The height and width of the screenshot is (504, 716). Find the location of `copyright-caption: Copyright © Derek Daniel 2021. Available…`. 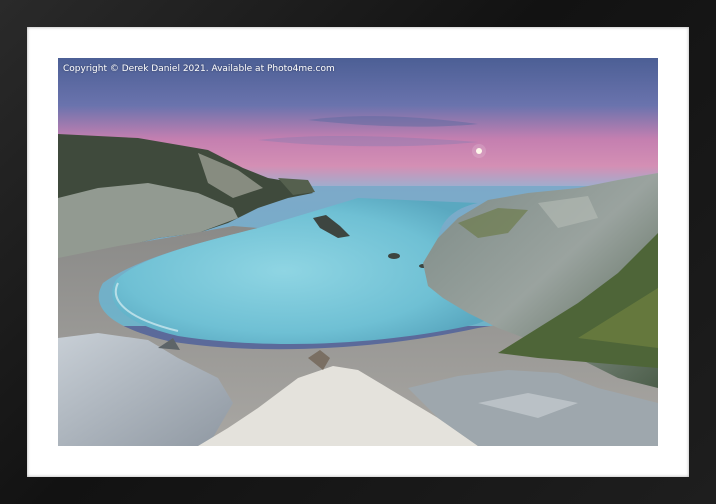

copyright-caption: Copyright © Derek Daniel 2021. Available… is located at coordinates (199, 69).